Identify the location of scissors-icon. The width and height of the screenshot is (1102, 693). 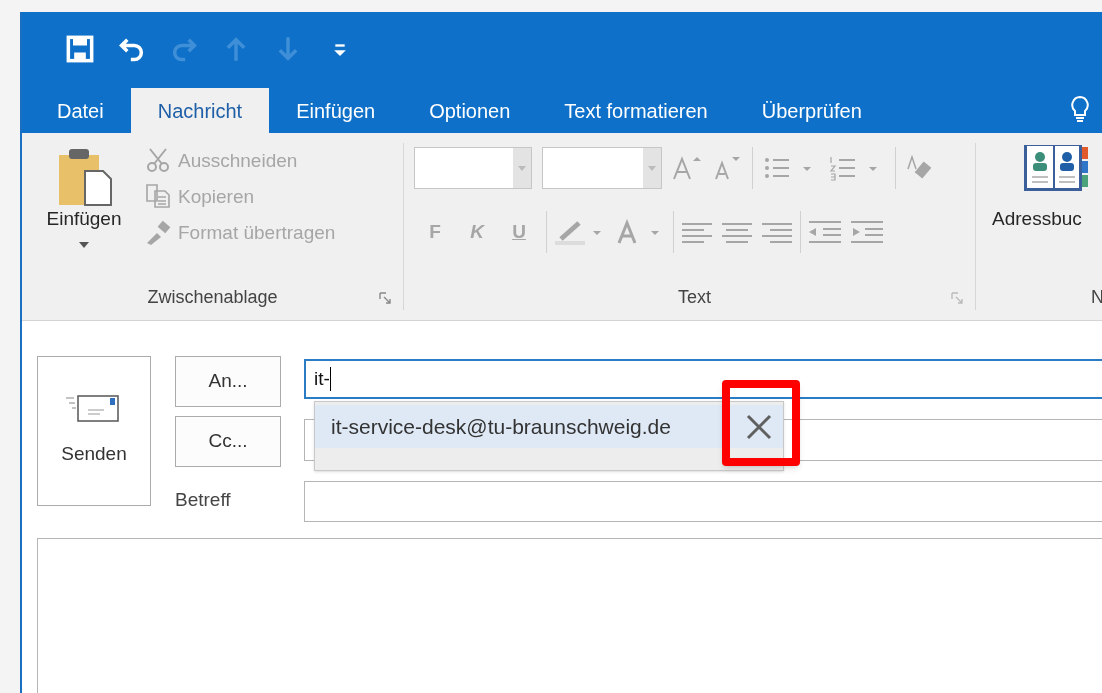
(158, 161).